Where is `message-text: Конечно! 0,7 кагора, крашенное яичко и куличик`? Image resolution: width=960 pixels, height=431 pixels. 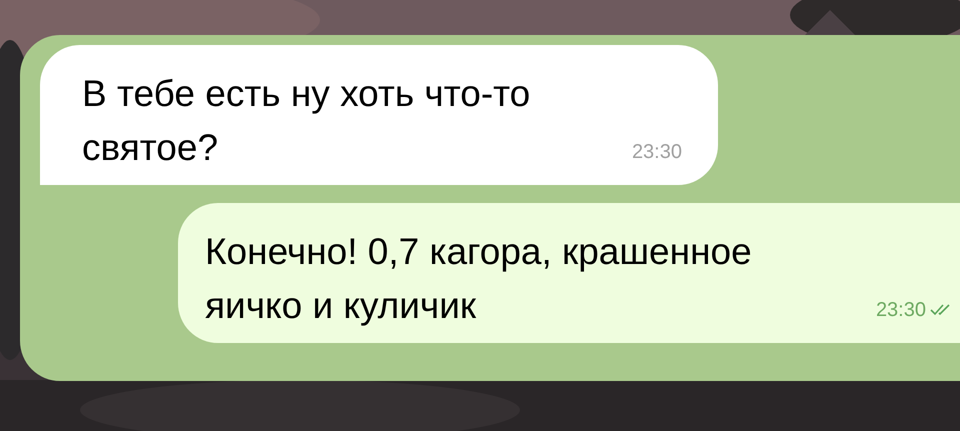 message-text: Конечно! 0,7 кагора, крашенное яичко и куличик is located at coordinates (479, 279).